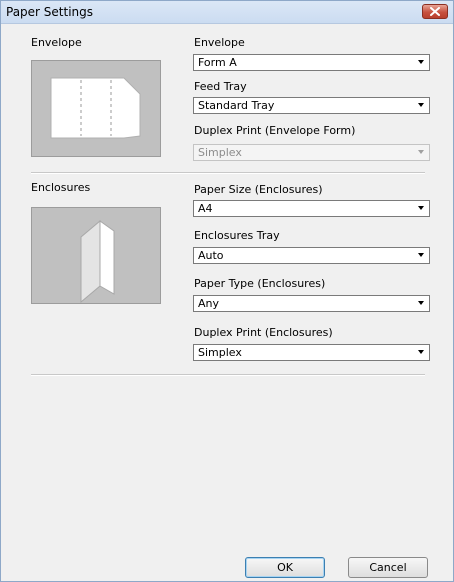 This screenshot has height=582, width=454. What do you see at coordinates (311, 255) in the screenshot?
I see `enclosures-tray-select: Auto` at bounding box center [311, 255].